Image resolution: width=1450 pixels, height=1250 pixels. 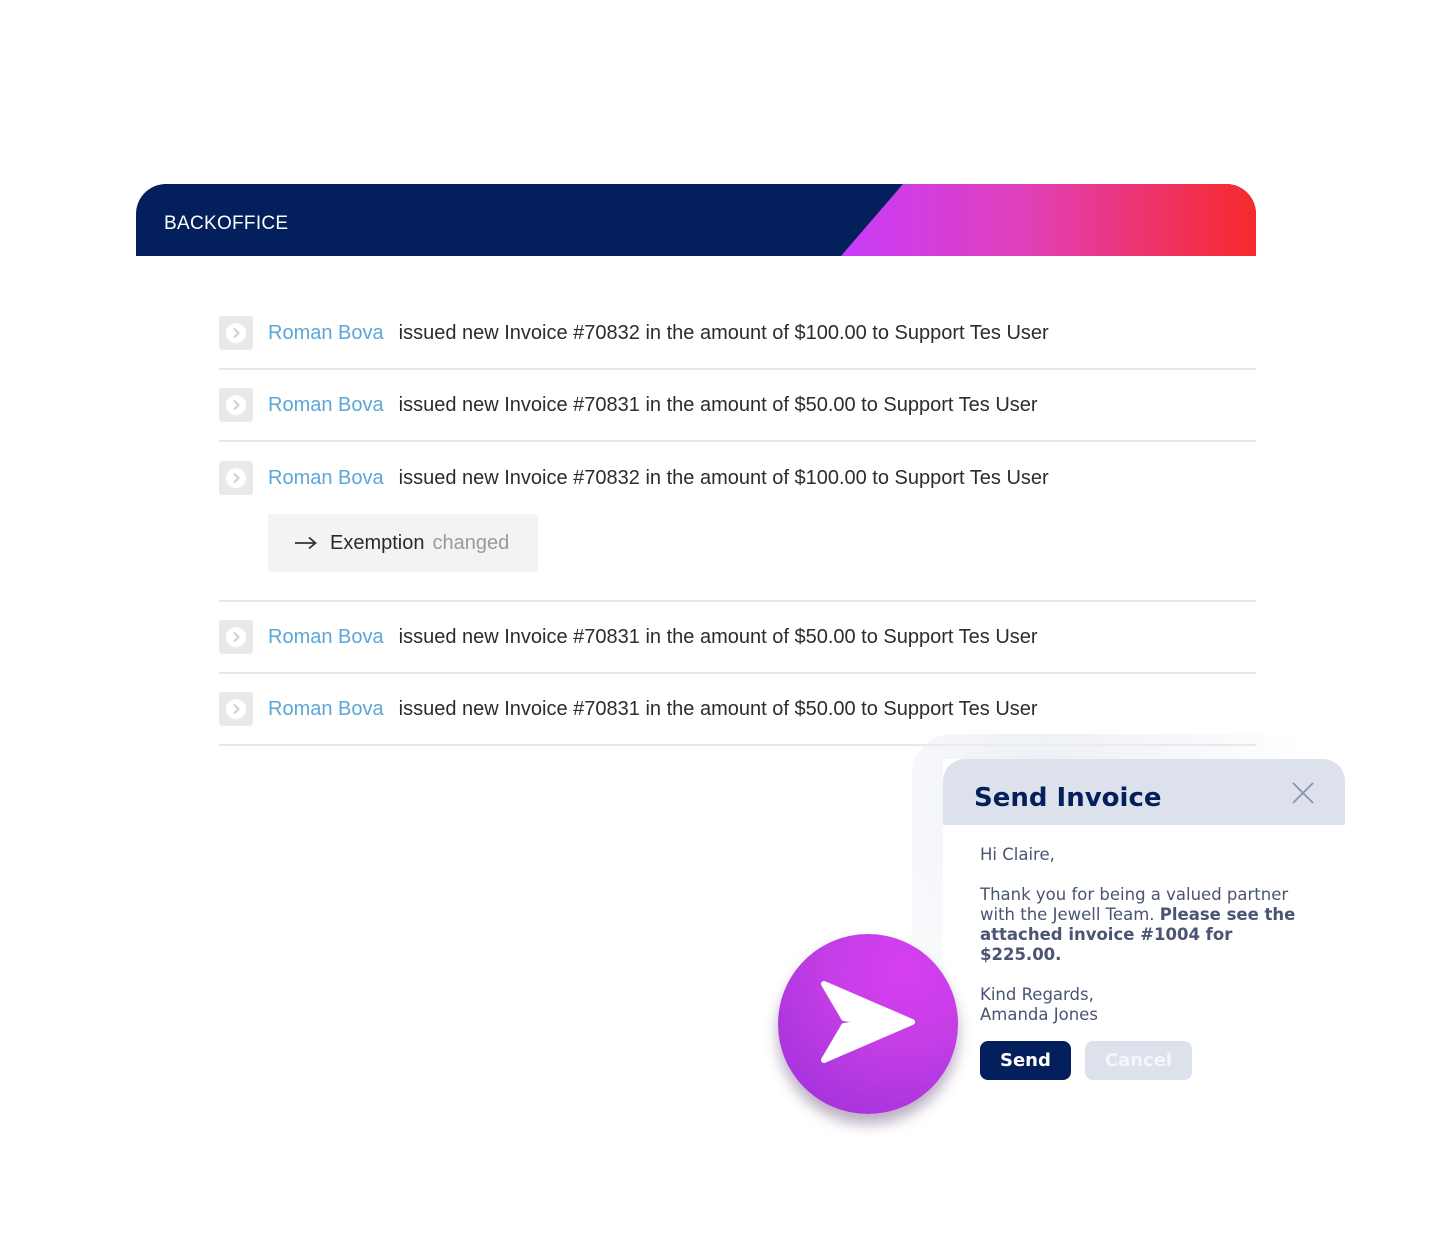 I want to click on message-greeting: Hi Claire,, so click(x=1017, y=854).